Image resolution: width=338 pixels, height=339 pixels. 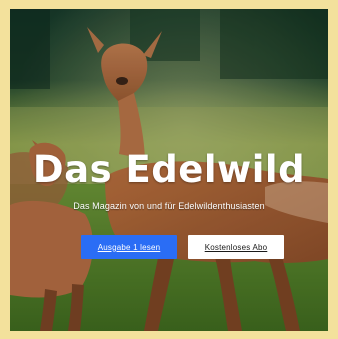 I want to click on free-subscription-button: Kostenloses Abo, so click(x=236, y=247).